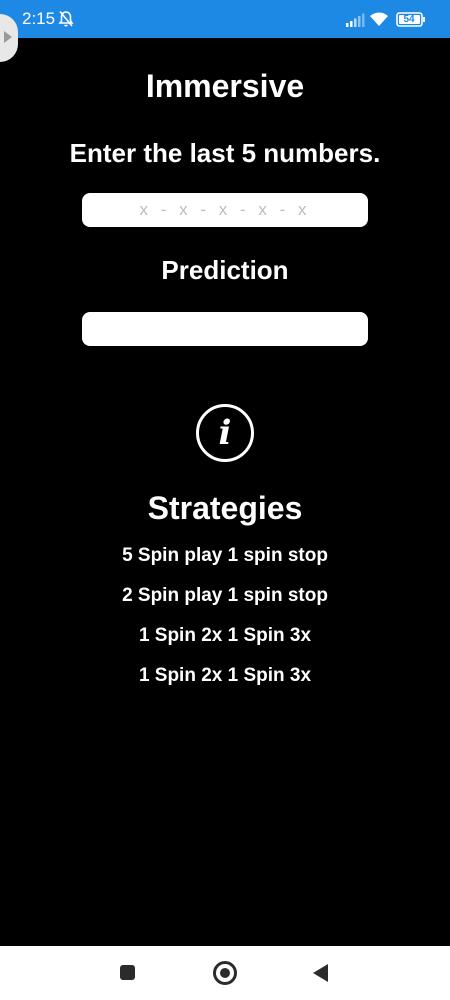 The width and height of the screenshot is (450, 1000). What do you see at coordinates (225, 595) in the screenshot?
I see `strategy-item: 2 Spin play 1 spin stop` at bounding box center [225, 595].